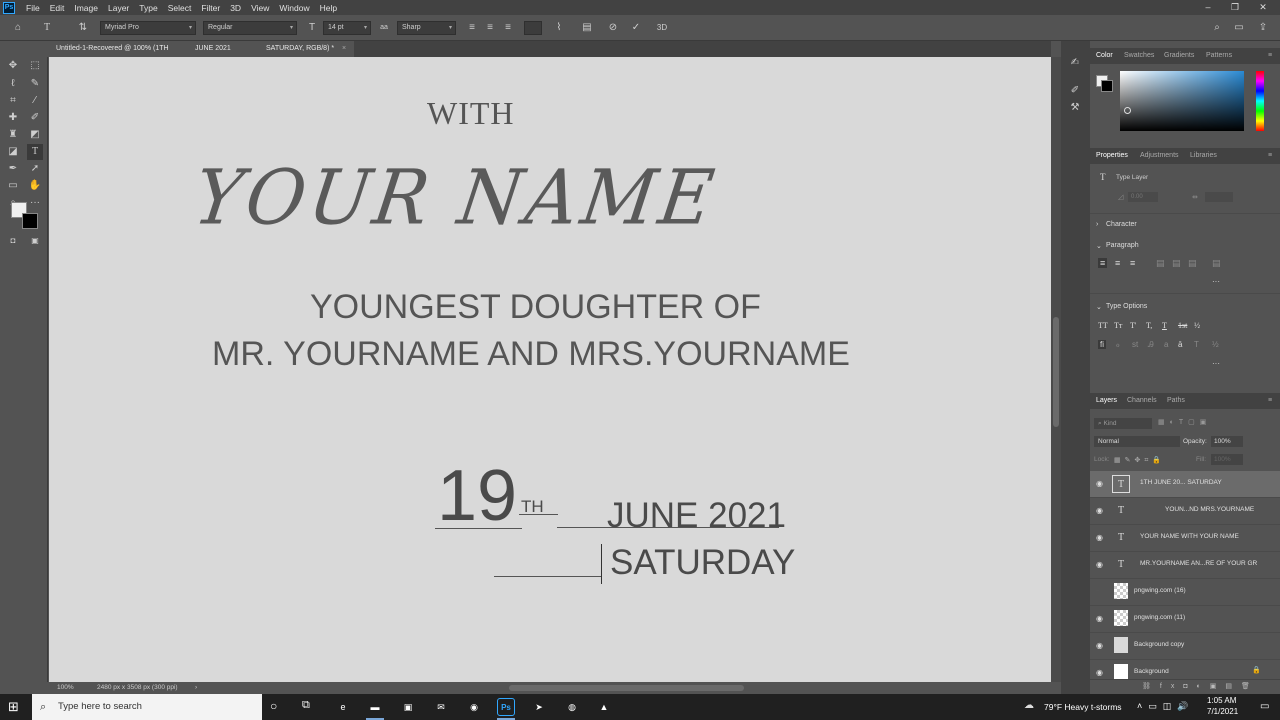 This screenshot has width=1280, height=720. I want to click on layer-kind-filter: ⌕ Kind, so click(1123, 423).